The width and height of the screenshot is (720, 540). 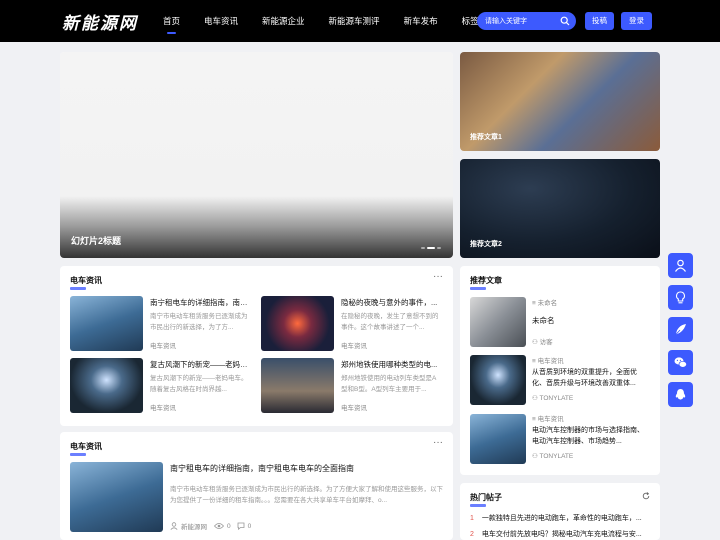 I want to click on search-input: 请输入关键字, so click(x=506, y=21).